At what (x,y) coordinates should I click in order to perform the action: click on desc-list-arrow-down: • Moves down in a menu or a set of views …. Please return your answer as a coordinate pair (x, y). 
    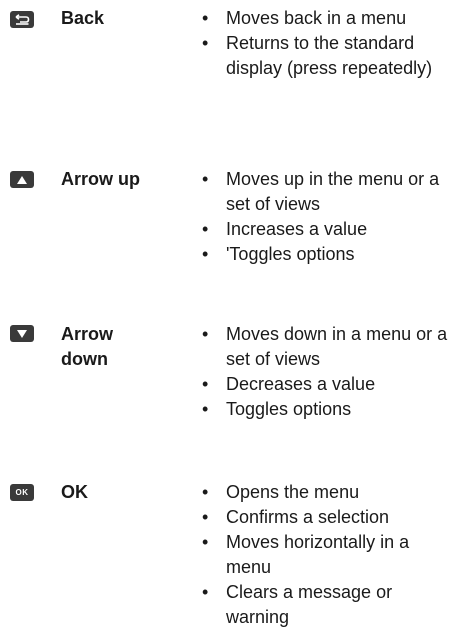
    Looking at the image, I should click on (329, 372).